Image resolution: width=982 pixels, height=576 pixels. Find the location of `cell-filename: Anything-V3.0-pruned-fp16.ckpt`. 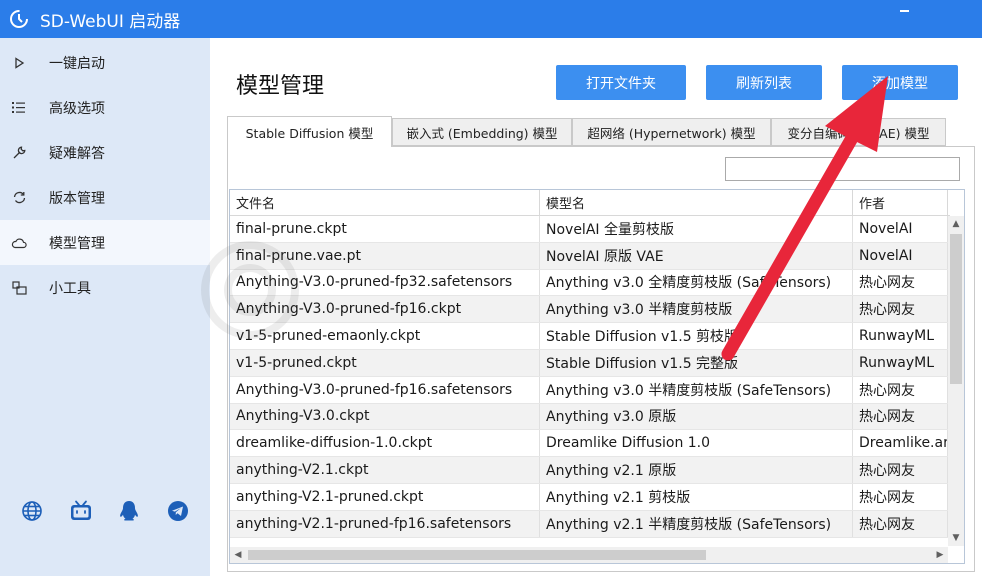

cell-filename: Anything-V3.0-pruned-fp16.ckpt is located at coordinates (385, 309).